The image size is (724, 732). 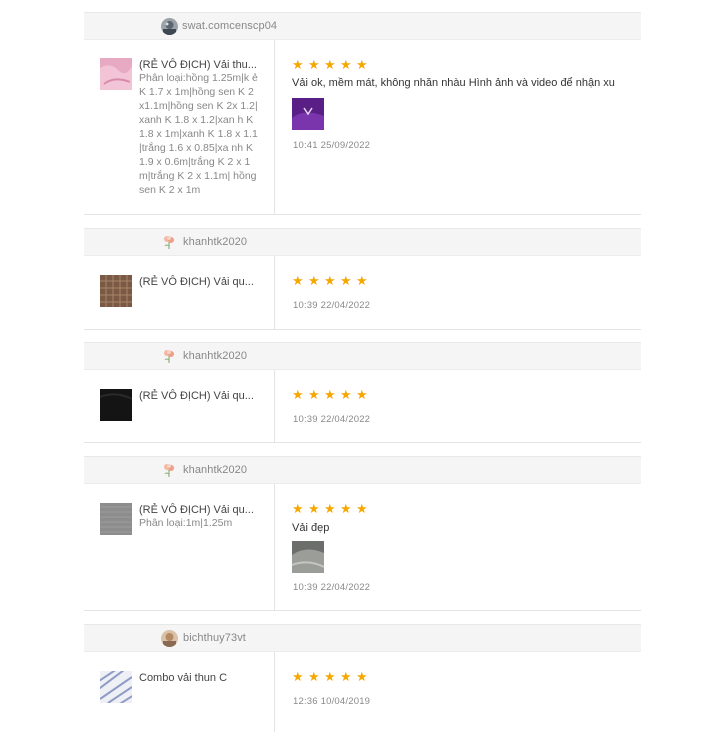 I want to click on review-user-bar: bichthuy73vt, so click(x=362, y=638).